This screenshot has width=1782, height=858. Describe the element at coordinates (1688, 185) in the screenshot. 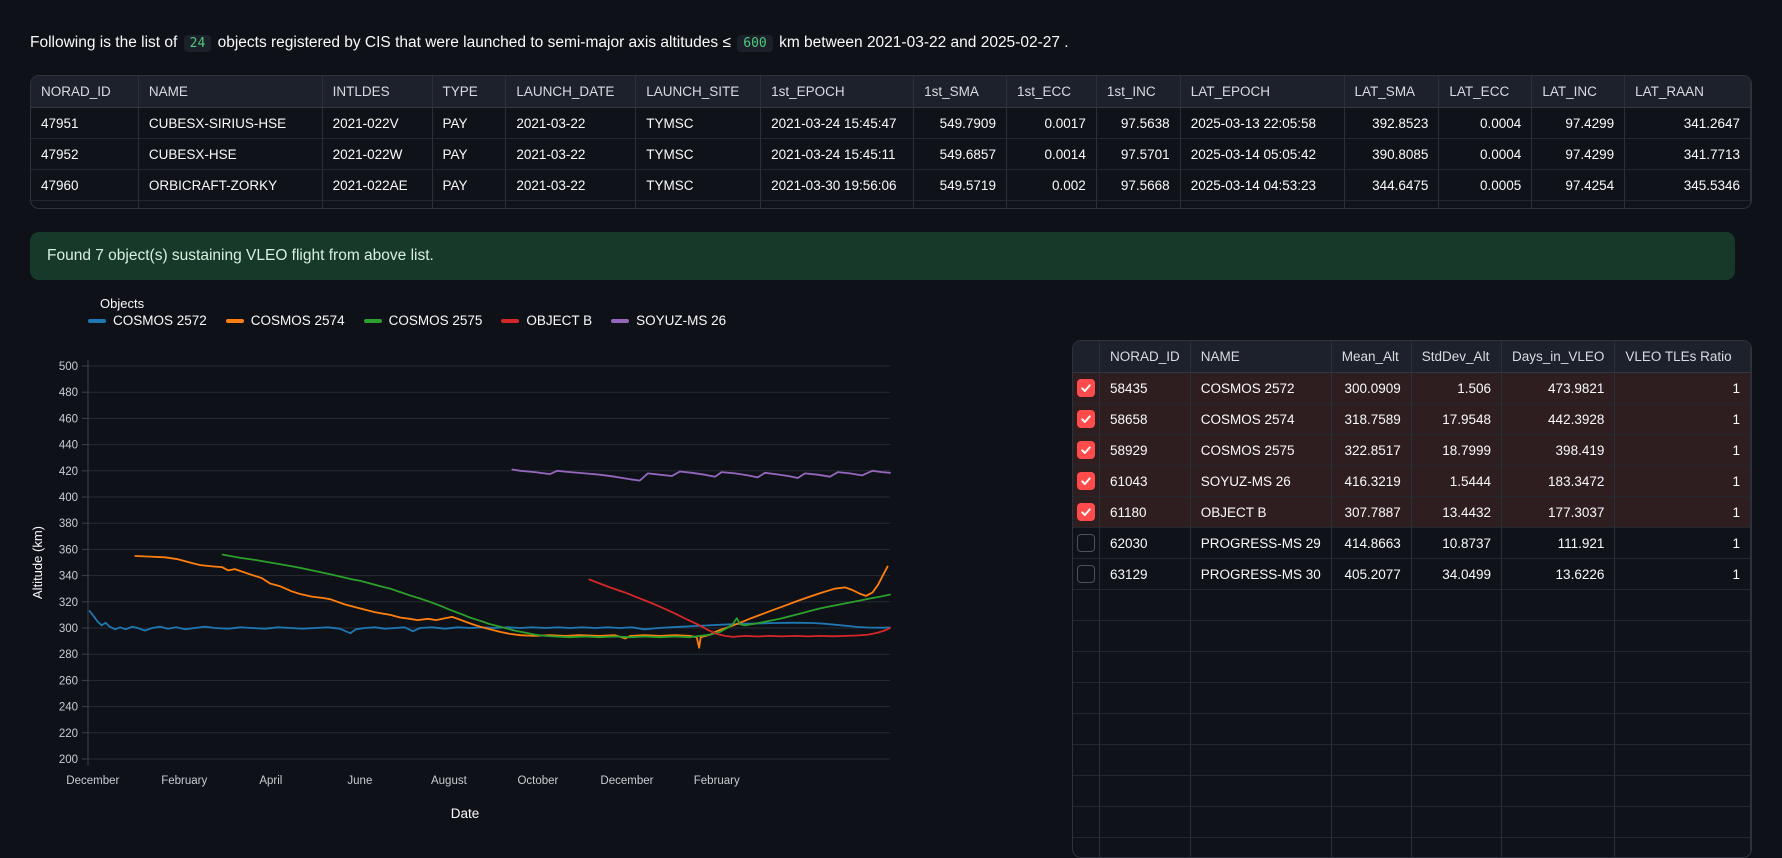

I see `launch-table-cell: 345.5346` at that location.